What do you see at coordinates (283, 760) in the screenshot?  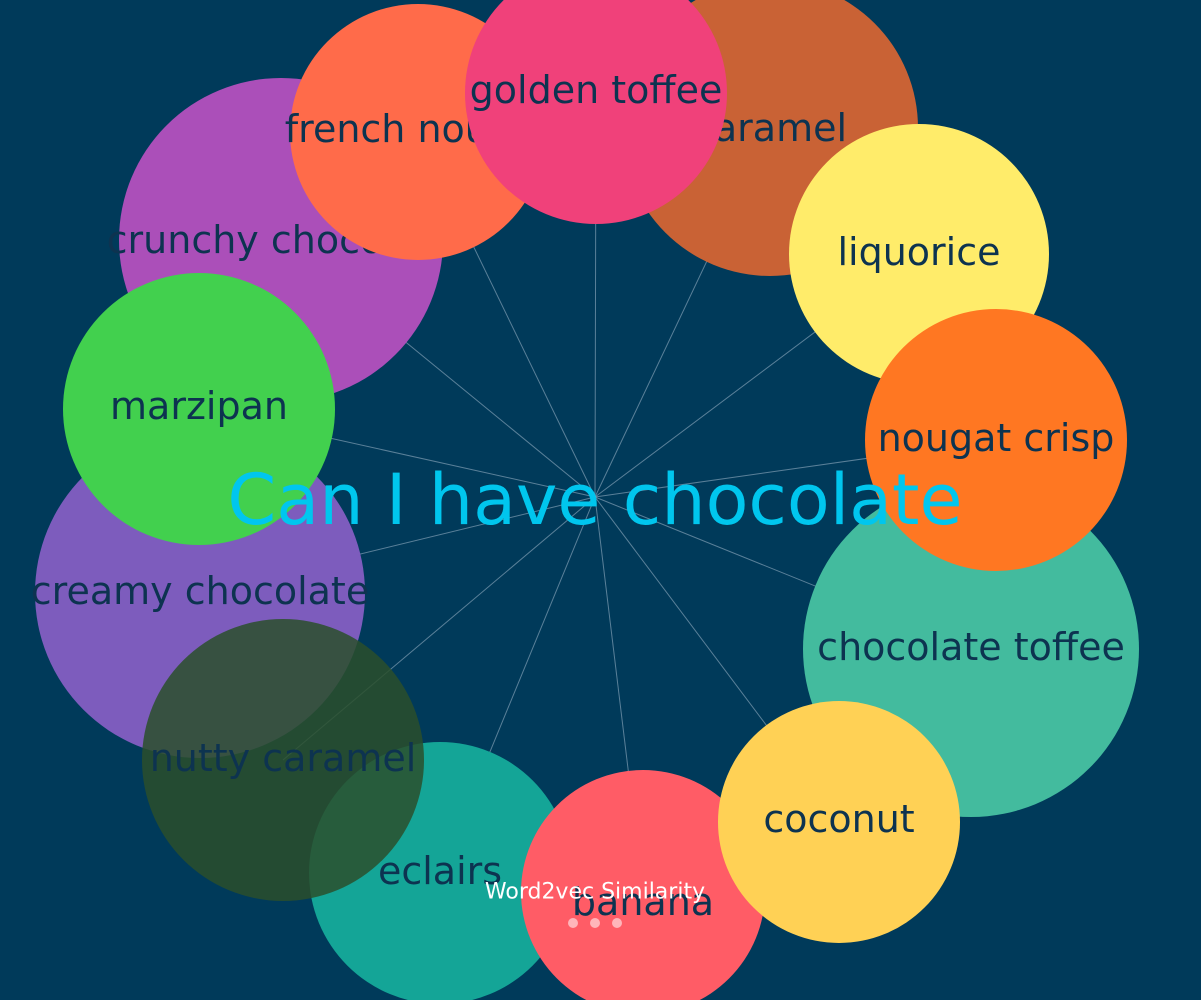 I see `bubble-nutty-caramel` at bounding box center [283, 760].